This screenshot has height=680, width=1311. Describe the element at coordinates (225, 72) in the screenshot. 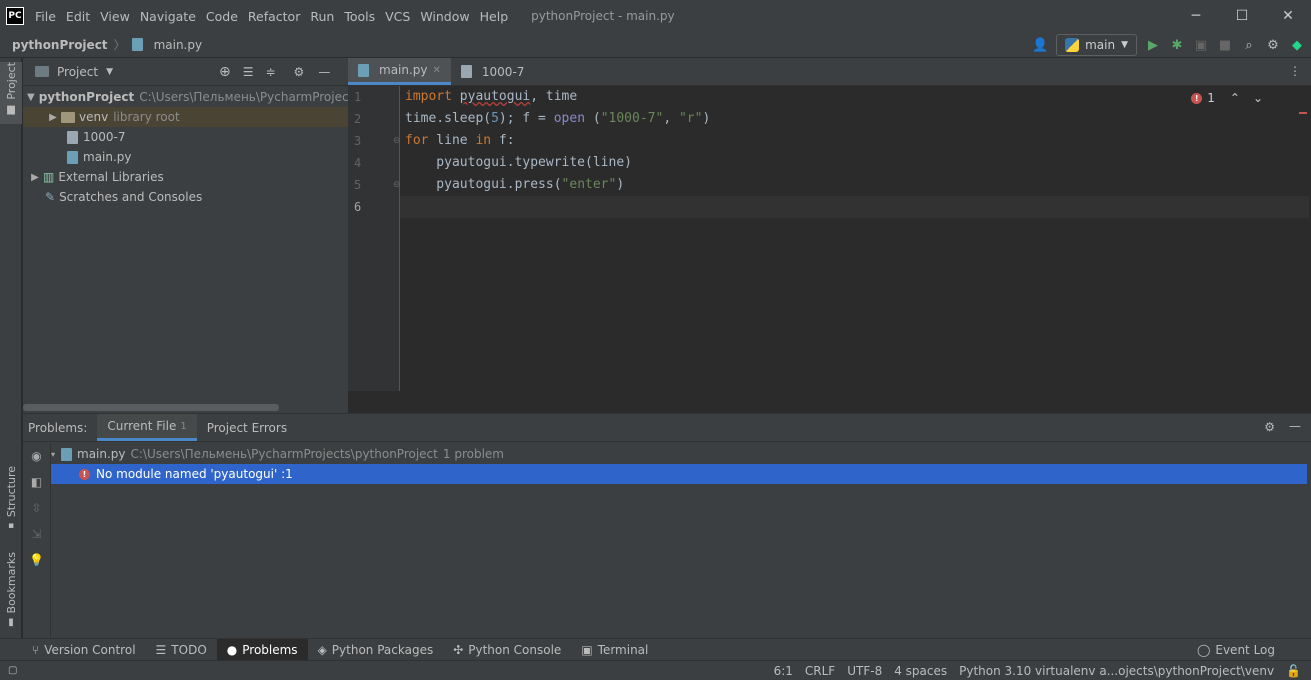

I see `locate-icon: ⊕` at that location.